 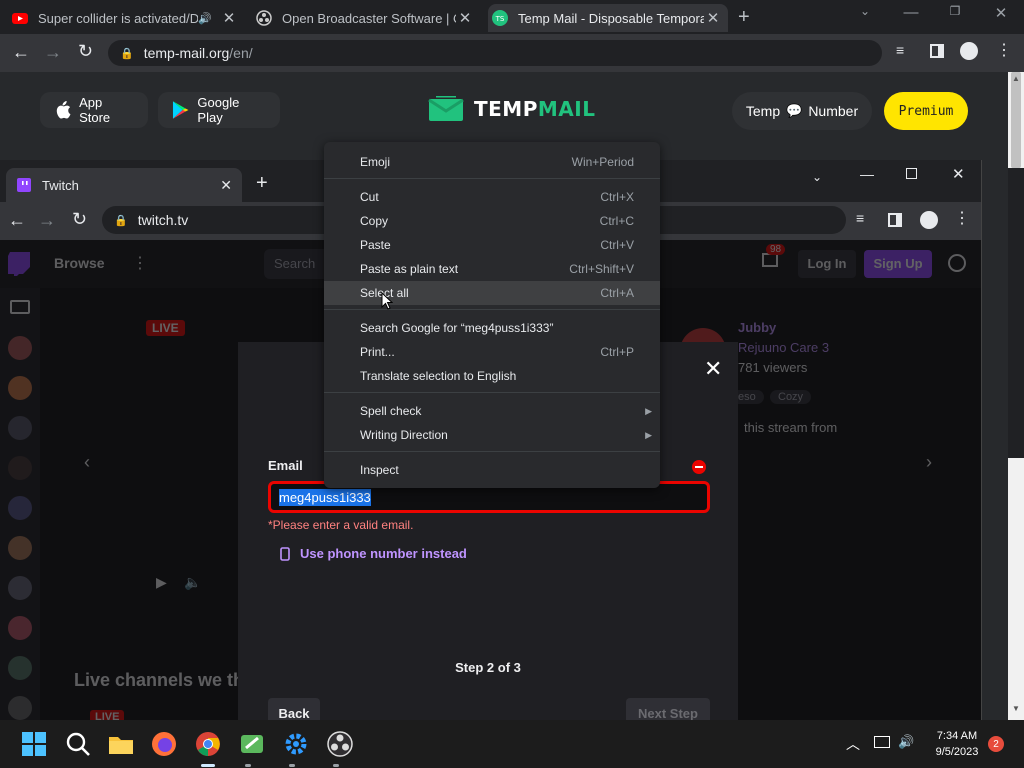 I want to click on maximize-button, so click(x=911, y=173).